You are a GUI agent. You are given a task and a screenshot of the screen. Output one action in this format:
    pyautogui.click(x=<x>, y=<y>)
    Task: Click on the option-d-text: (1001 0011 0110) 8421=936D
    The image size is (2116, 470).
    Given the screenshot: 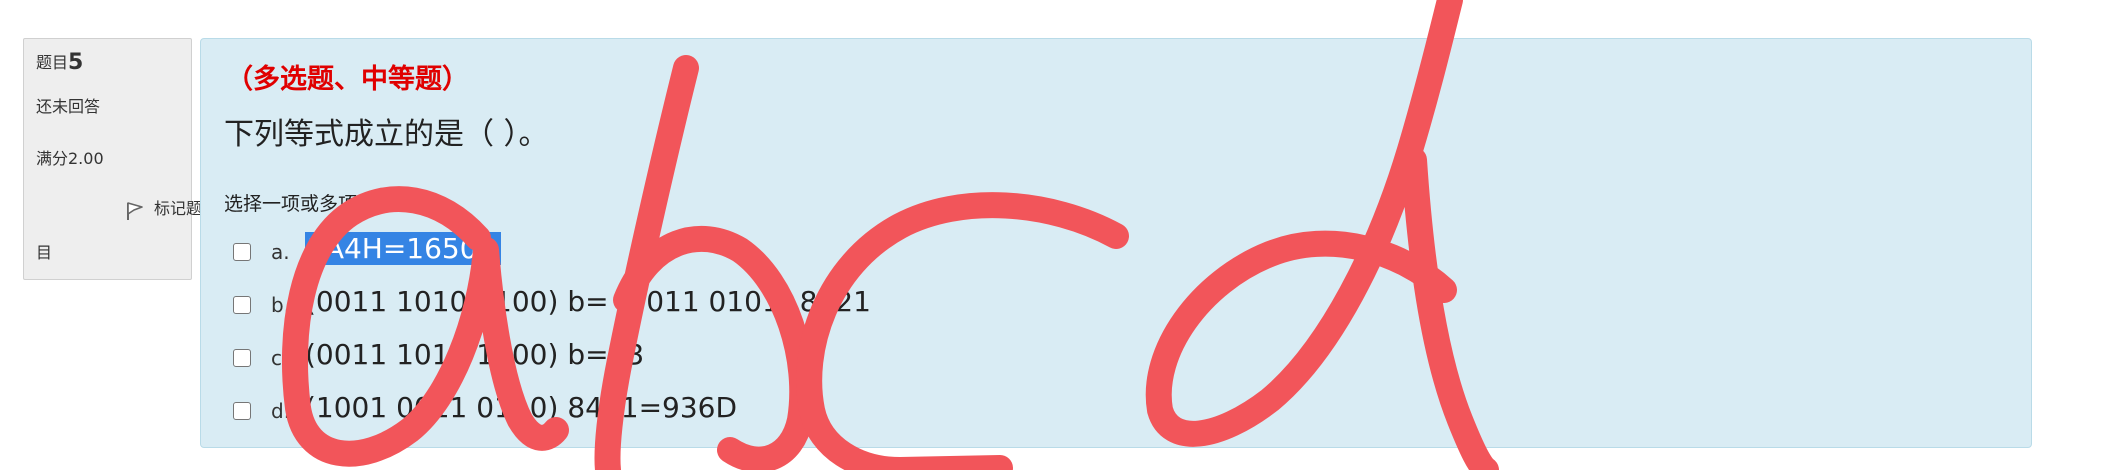 What is the action you would take?
    pyautogui.click(x=521, y=407)
    